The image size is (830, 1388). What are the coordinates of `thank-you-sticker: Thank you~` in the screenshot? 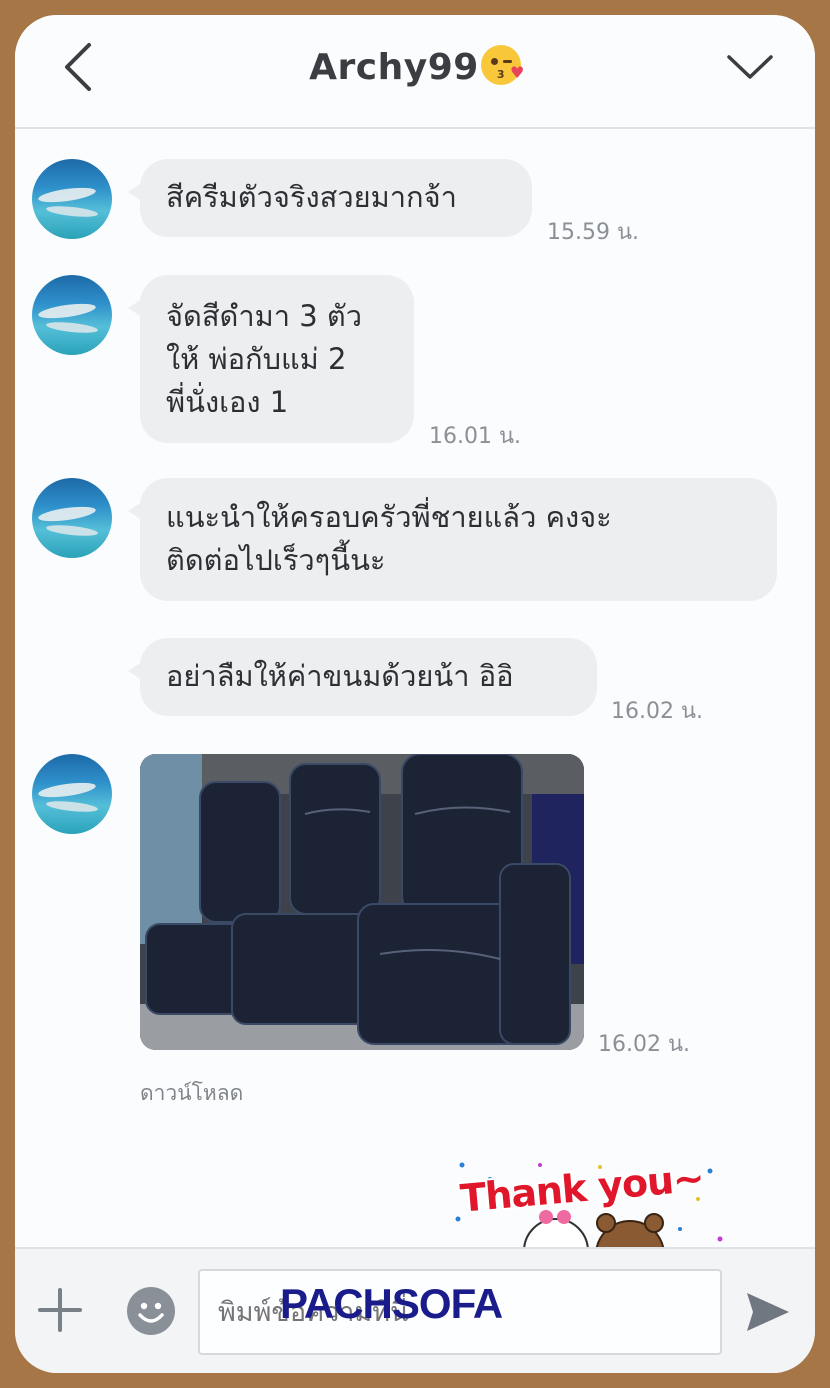 It's located at (590, 1201).